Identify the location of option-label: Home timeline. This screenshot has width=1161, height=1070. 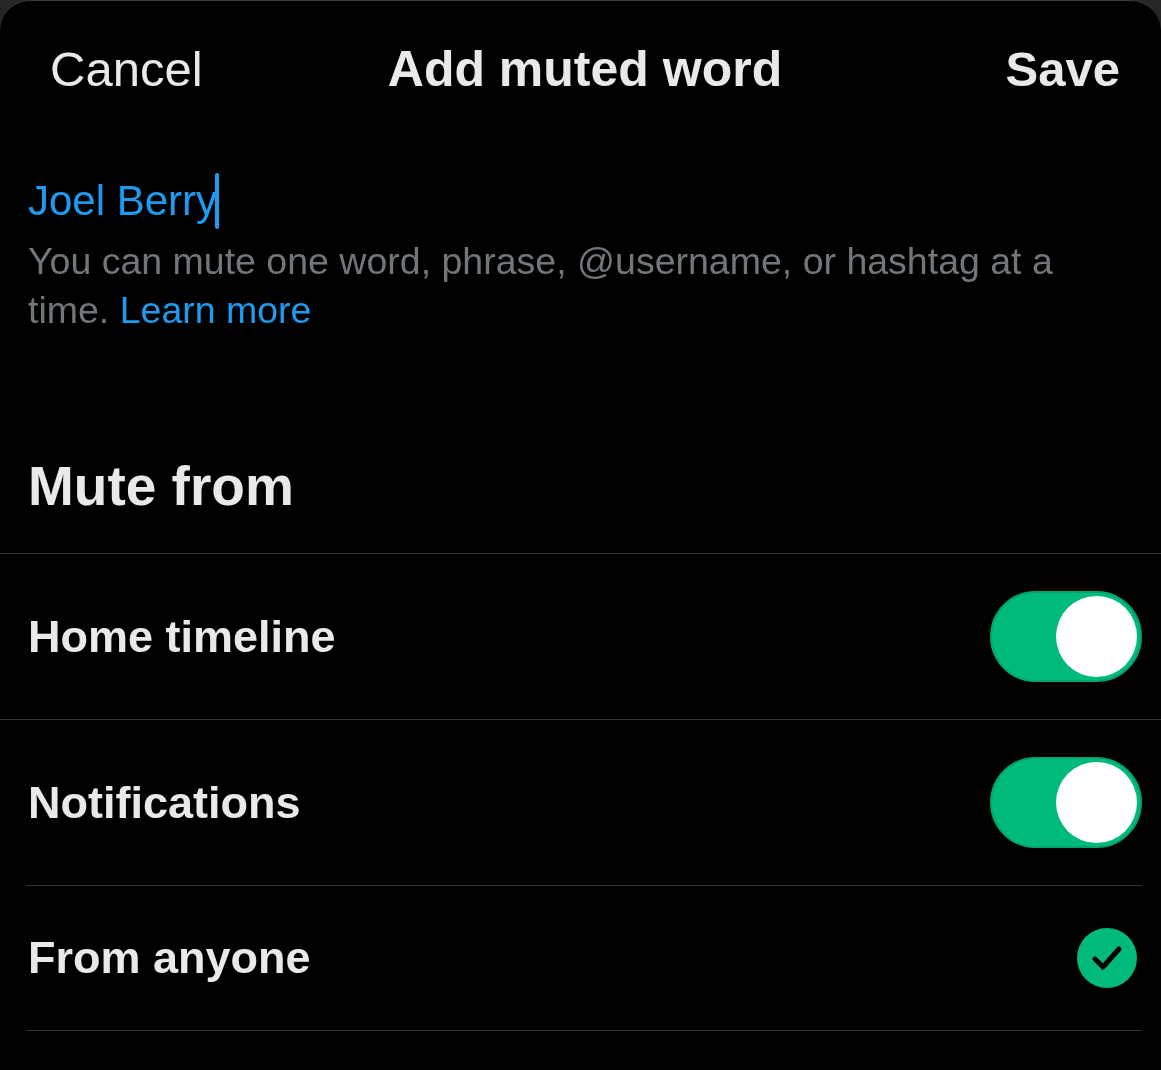
(182, 636).